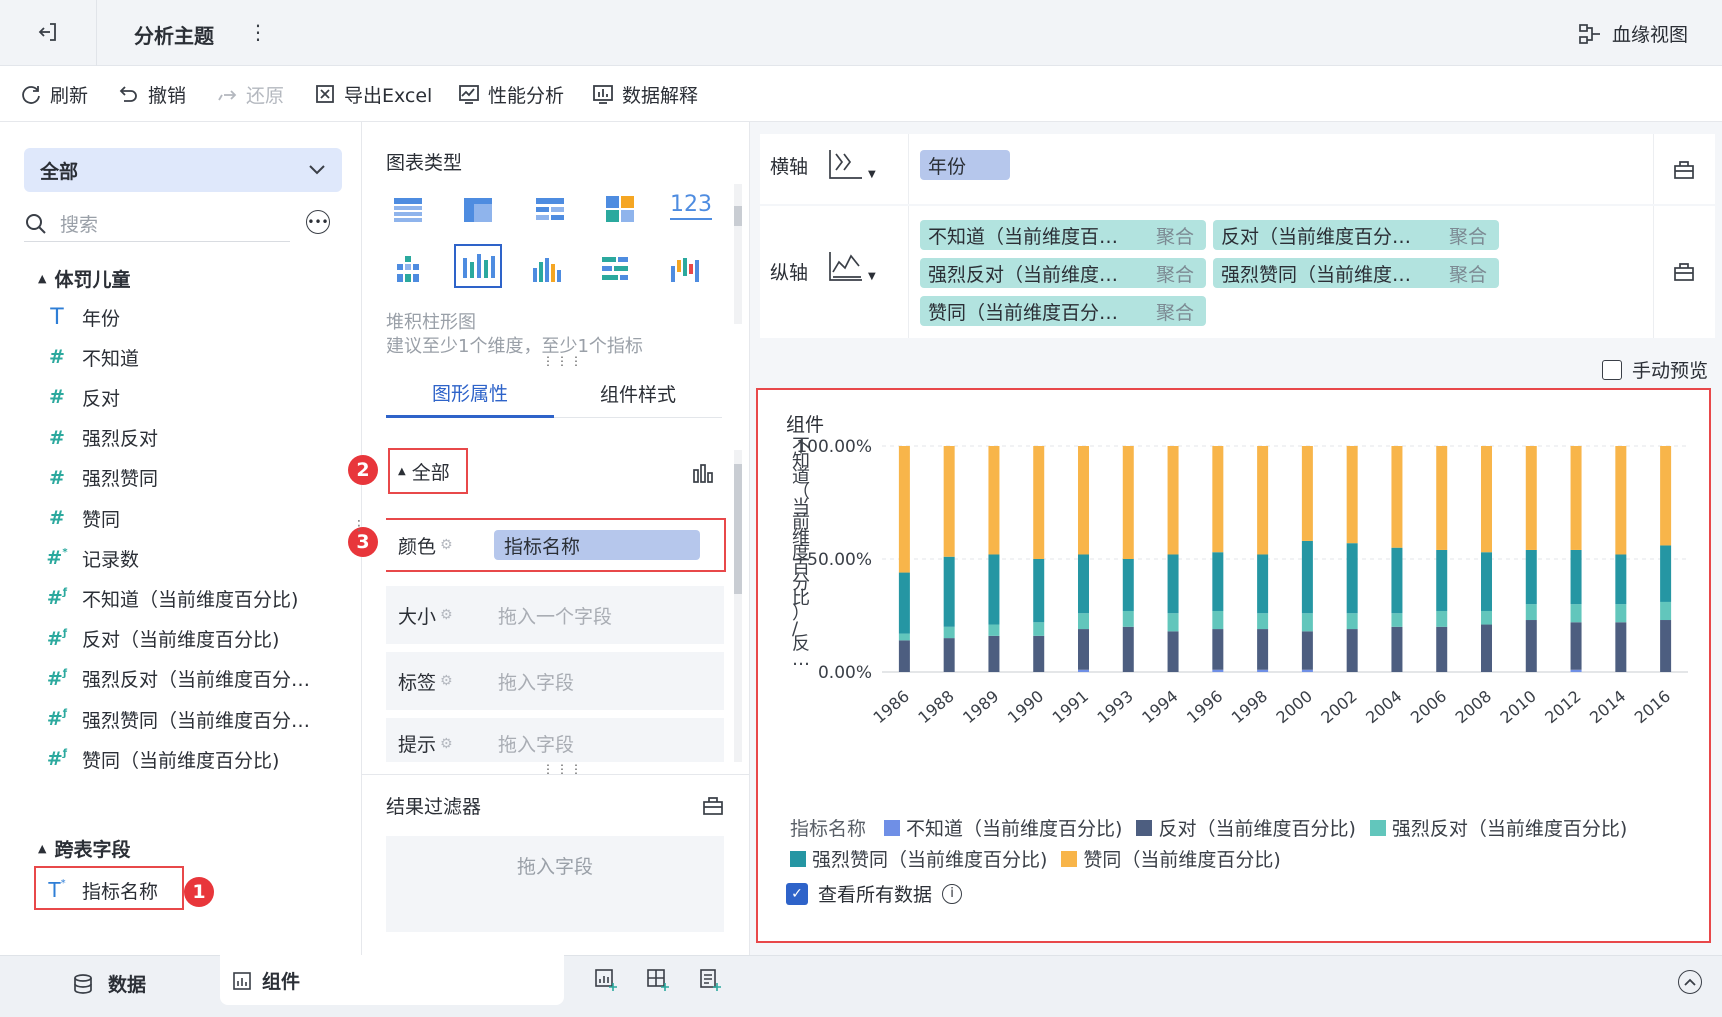 The image size is (1722, 1017). I want to click on all-marks-toggle: ▲ 全部, so click(424, 471).